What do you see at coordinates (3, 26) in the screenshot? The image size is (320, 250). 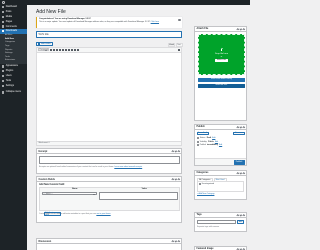 I see `comment-icon` at bounding box center [3, 26].